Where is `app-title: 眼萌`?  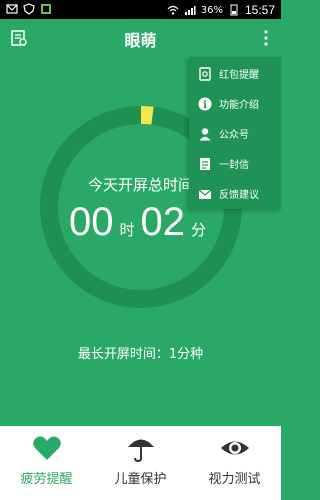
app-title: 眼萌 is located at coordinates (140, 40).